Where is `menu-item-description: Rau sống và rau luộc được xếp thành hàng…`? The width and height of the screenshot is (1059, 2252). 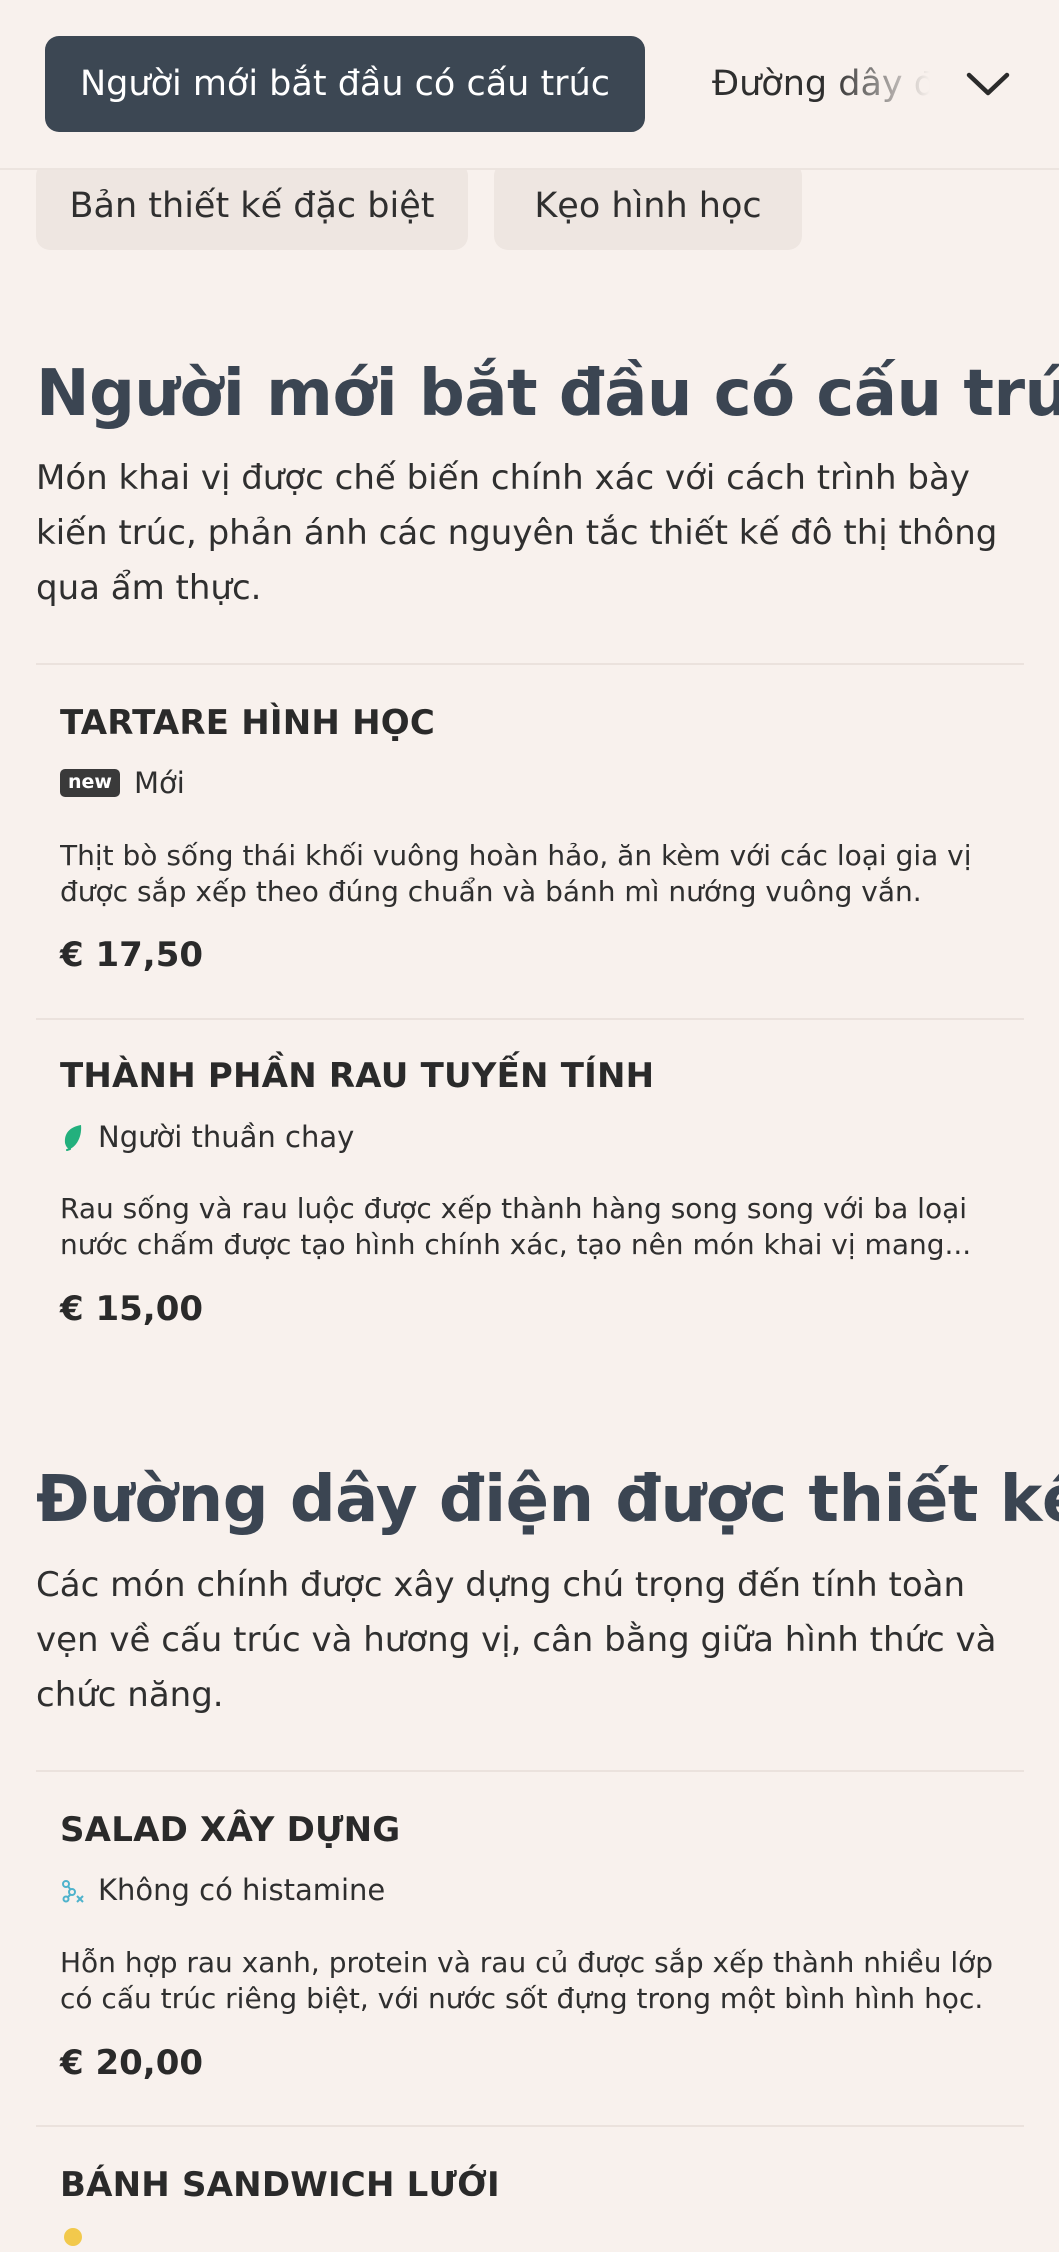 menu-item-description: Rau sống và rau luộc được xếp thành hàng… is located at coordinates (516, 1226).